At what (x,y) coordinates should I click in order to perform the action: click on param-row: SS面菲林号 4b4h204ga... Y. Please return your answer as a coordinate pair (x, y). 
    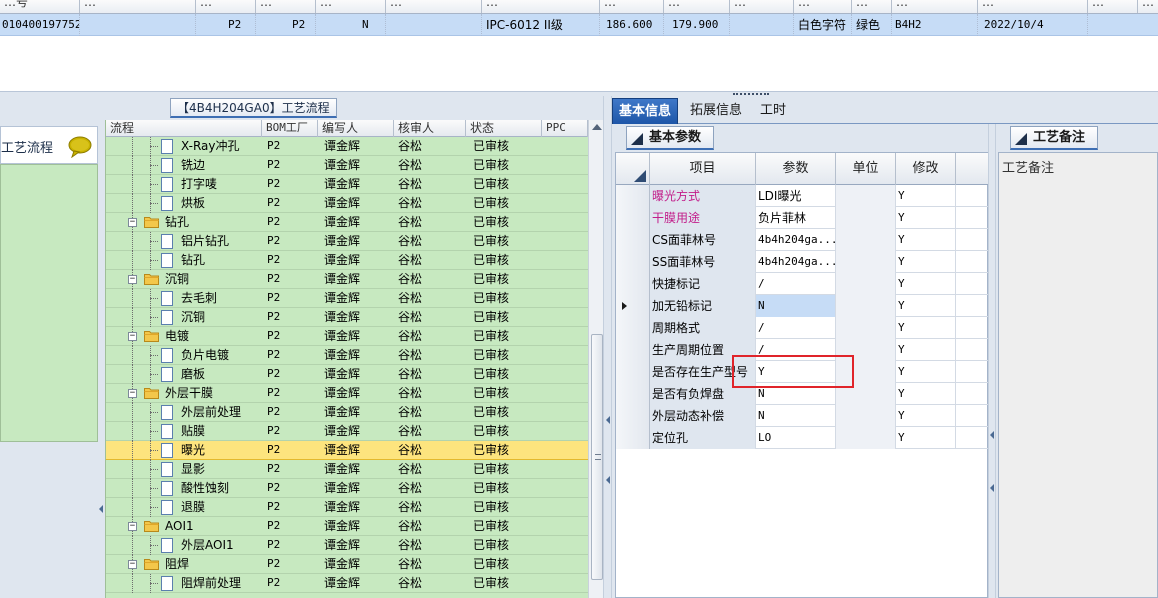
    Looking at the image, I should click on (802, 262).